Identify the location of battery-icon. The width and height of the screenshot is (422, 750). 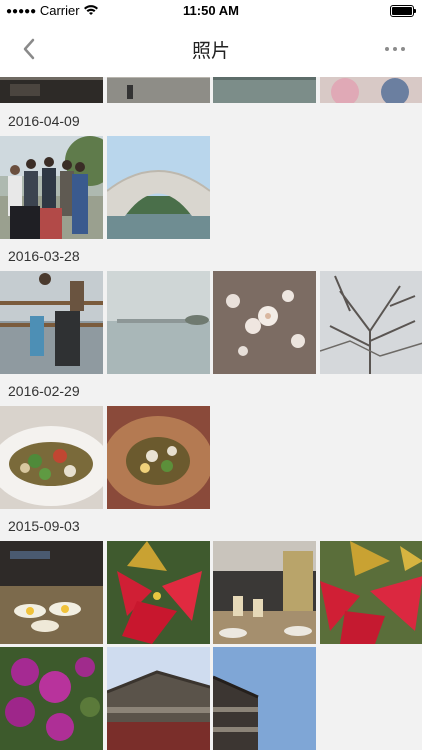
(403, 11).